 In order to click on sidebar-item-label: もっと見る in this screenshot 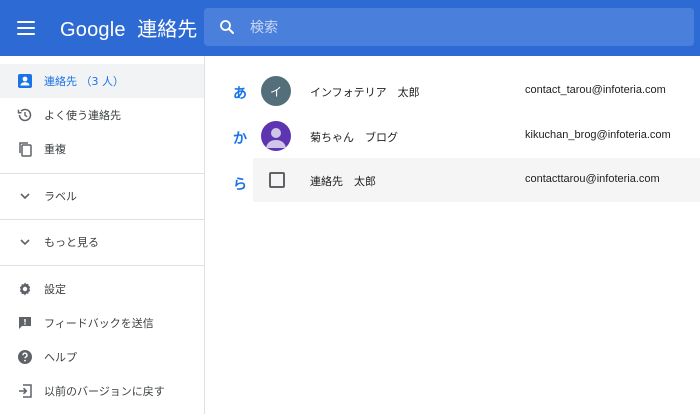, I will do `click(71, 242)`.